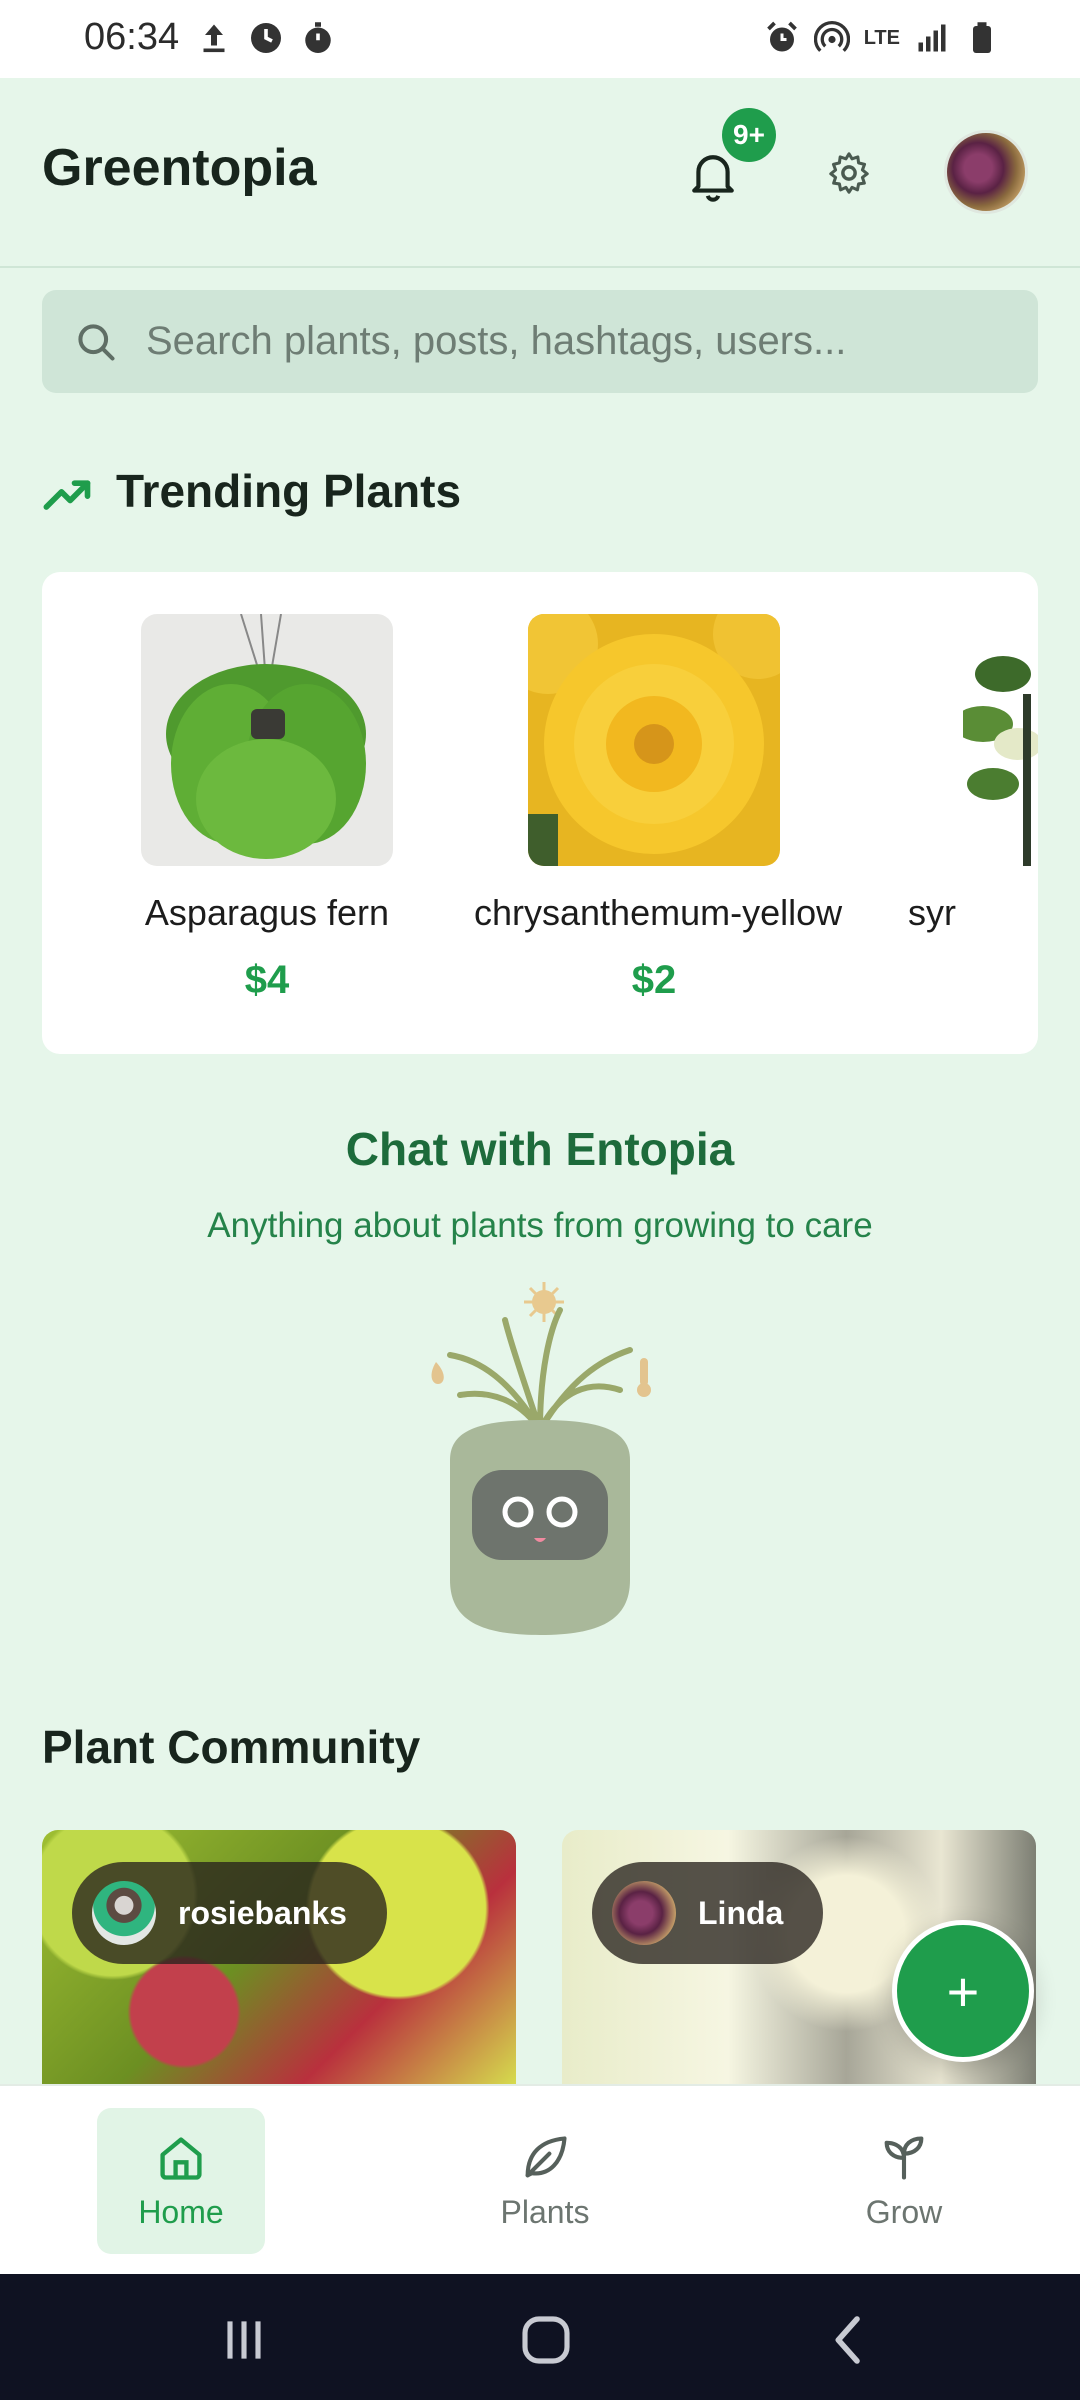  I want to click on plant-price: $4, so click(267, 980).